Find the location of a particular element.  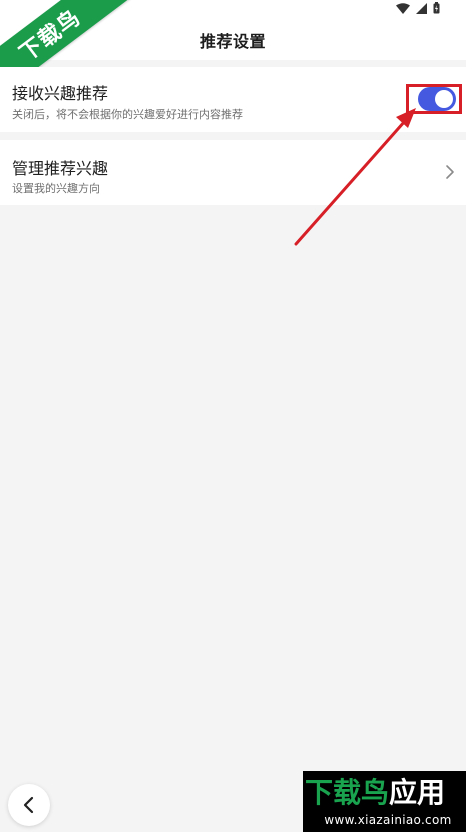

signal-icon is located at coordinates (421, 8).